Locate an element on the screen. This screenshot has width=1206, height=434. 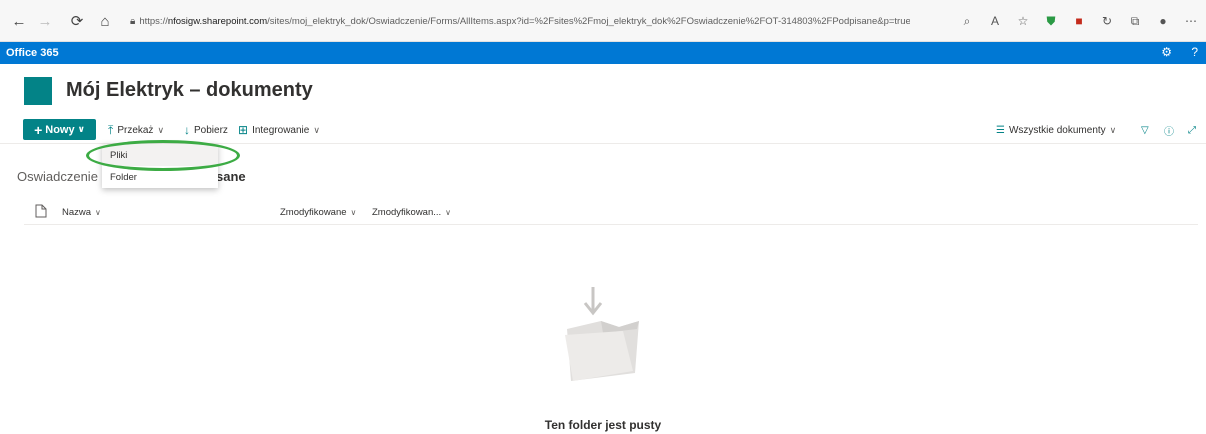
home-icon: ⌂ is located at coordinates (105, 21).